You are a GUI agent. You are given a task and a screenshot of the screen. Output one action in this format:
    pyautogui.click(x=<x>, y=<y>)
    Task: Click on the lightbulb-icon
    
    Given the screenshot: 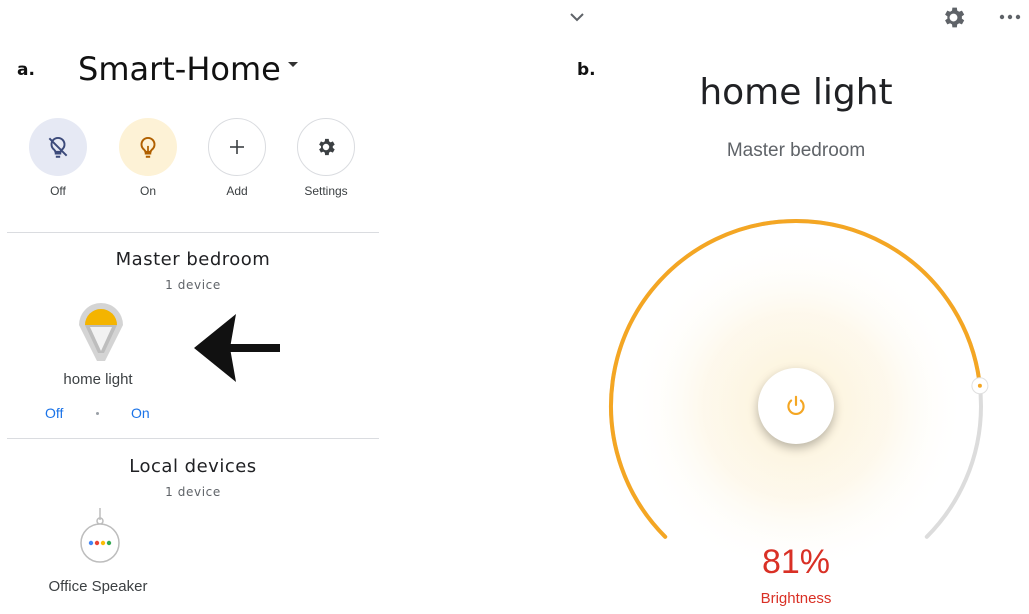 What is the action you would take?
    pyautogui.click(x=148, y=147)
    